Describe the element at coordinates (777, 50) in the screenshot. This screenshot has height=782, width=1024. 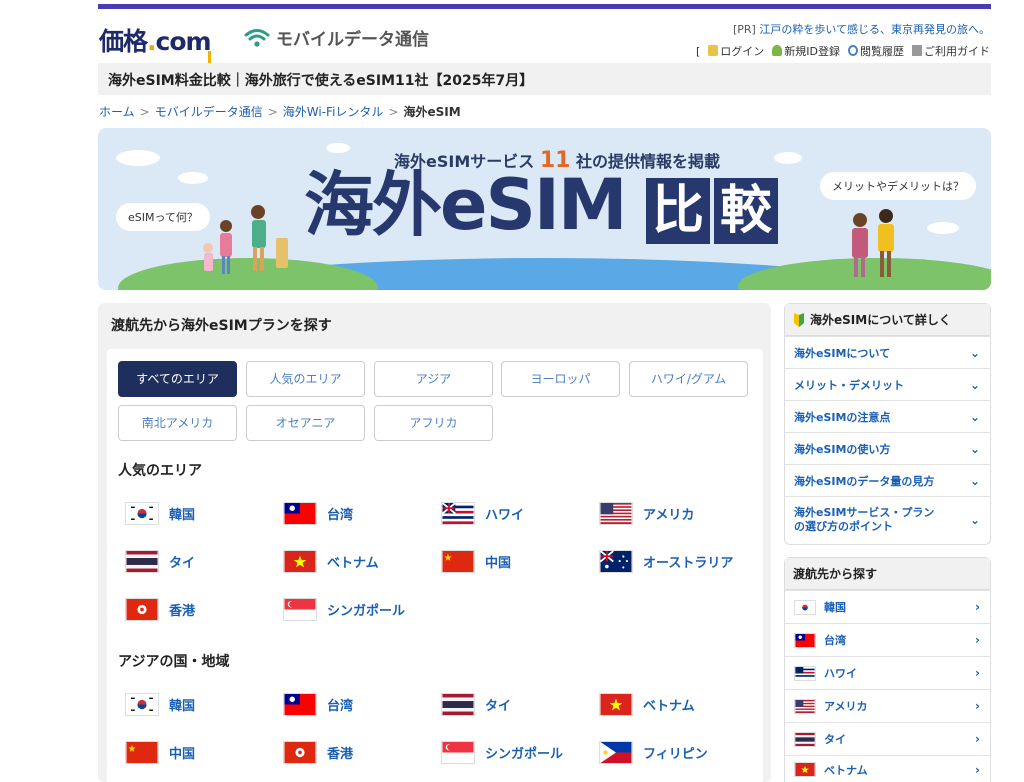
I see `user-plus-icon` at that location.